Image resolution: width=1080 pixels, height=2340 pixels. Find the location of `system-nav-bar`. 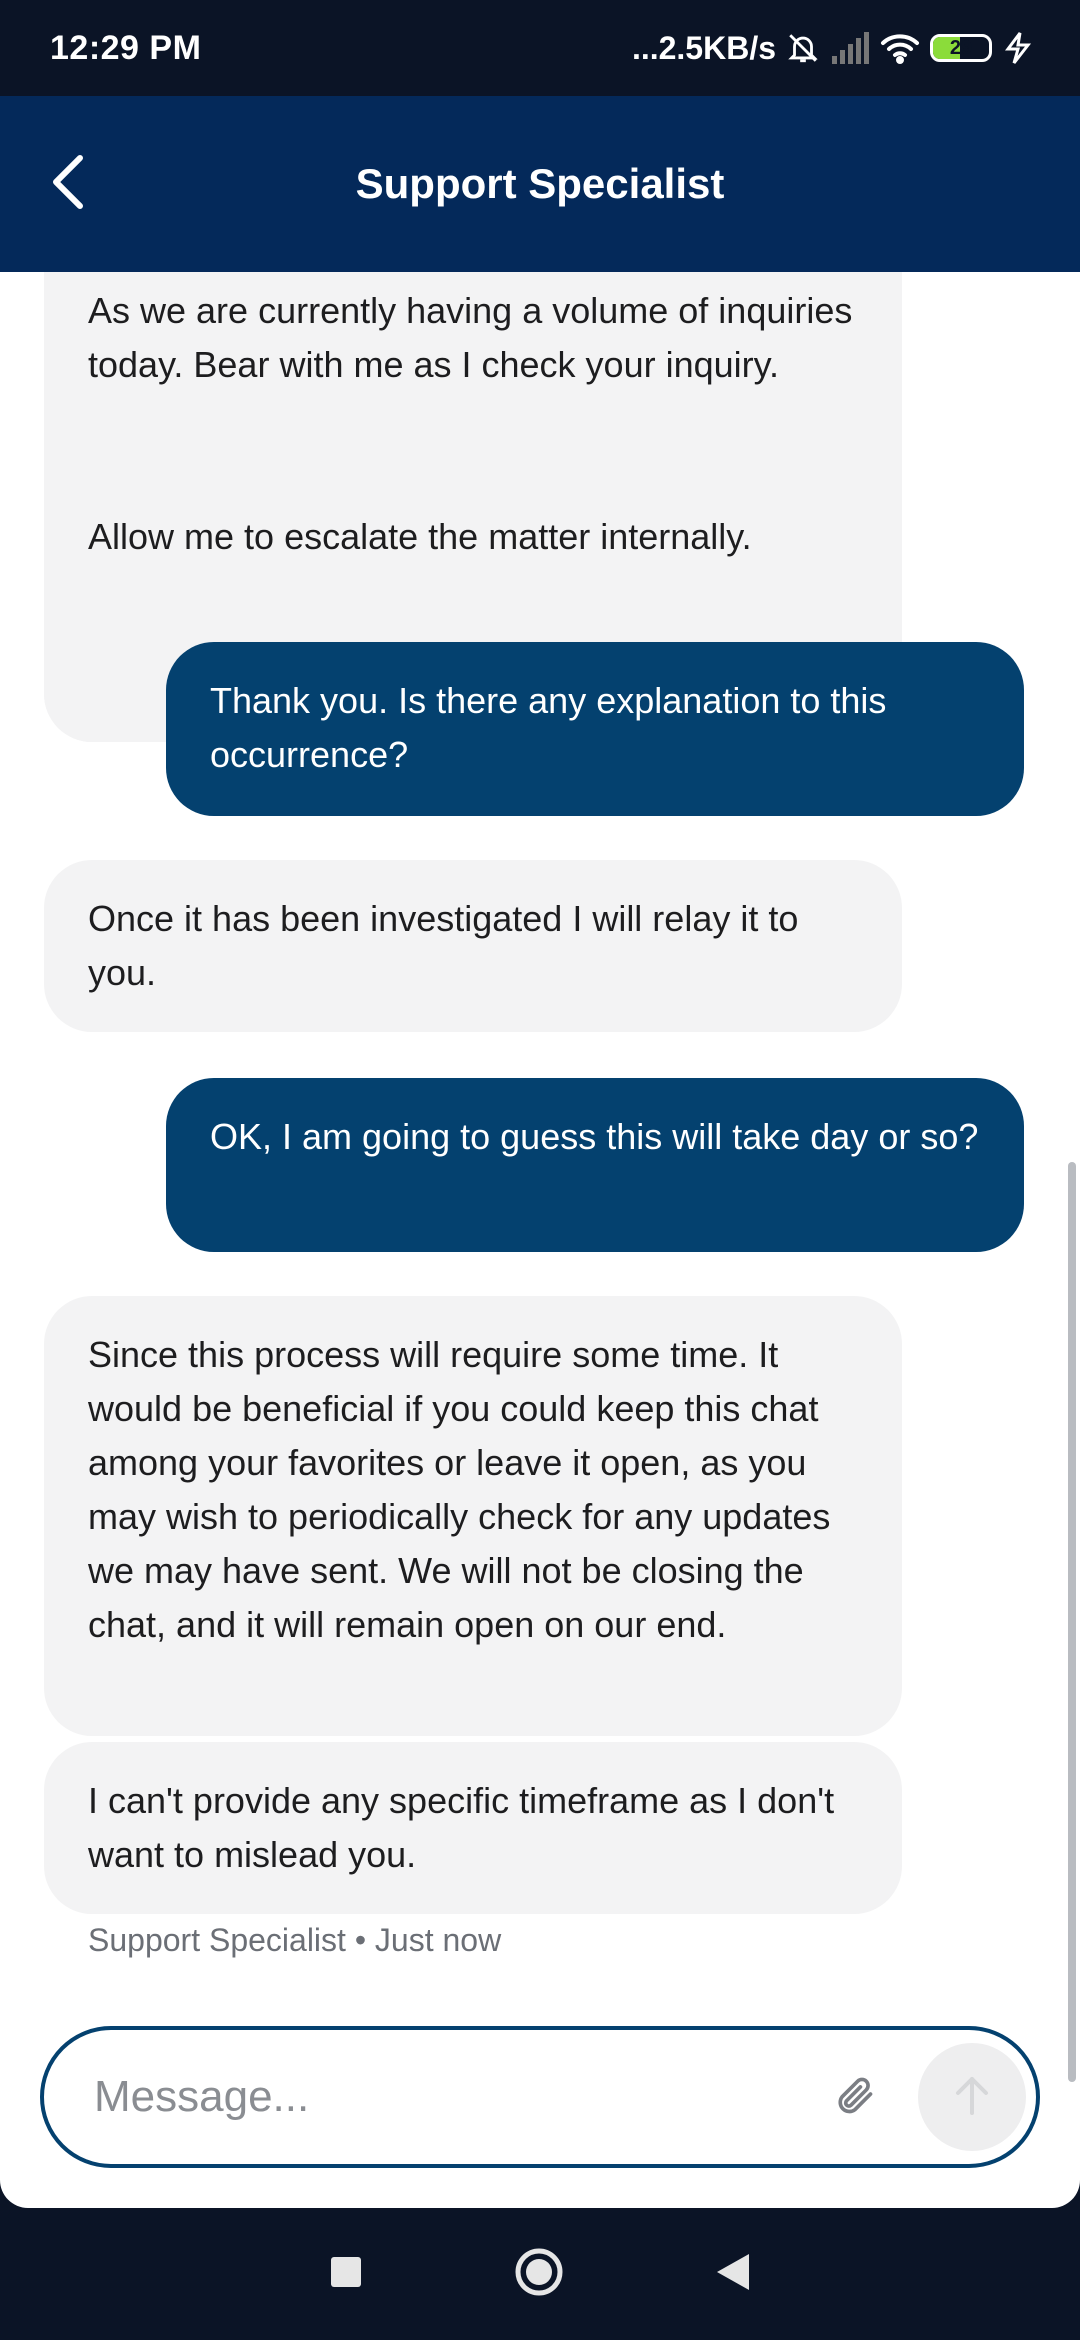

system-nav-bar is located at coordinates (540, 2274).